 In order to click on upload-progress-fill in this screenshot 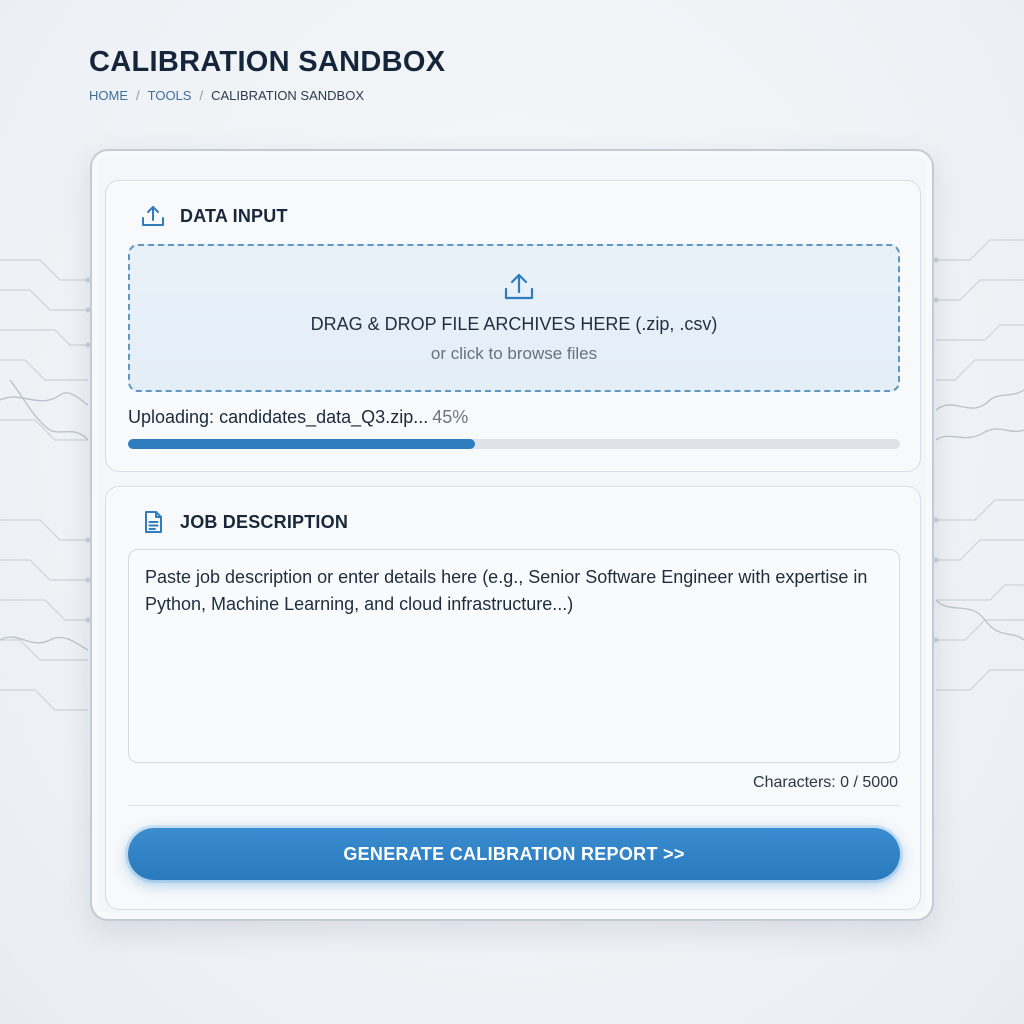, I will do `click(302, 444)`.